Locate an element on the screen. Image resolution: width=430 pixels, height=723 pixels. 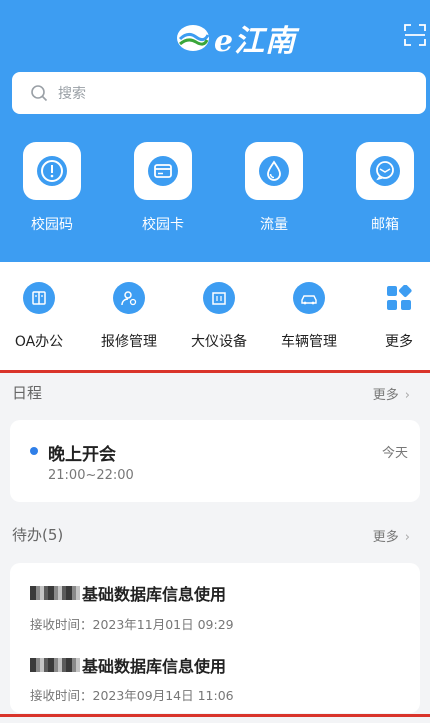
todo-section-title: 待办(5) is located at coordinates (38, 535).